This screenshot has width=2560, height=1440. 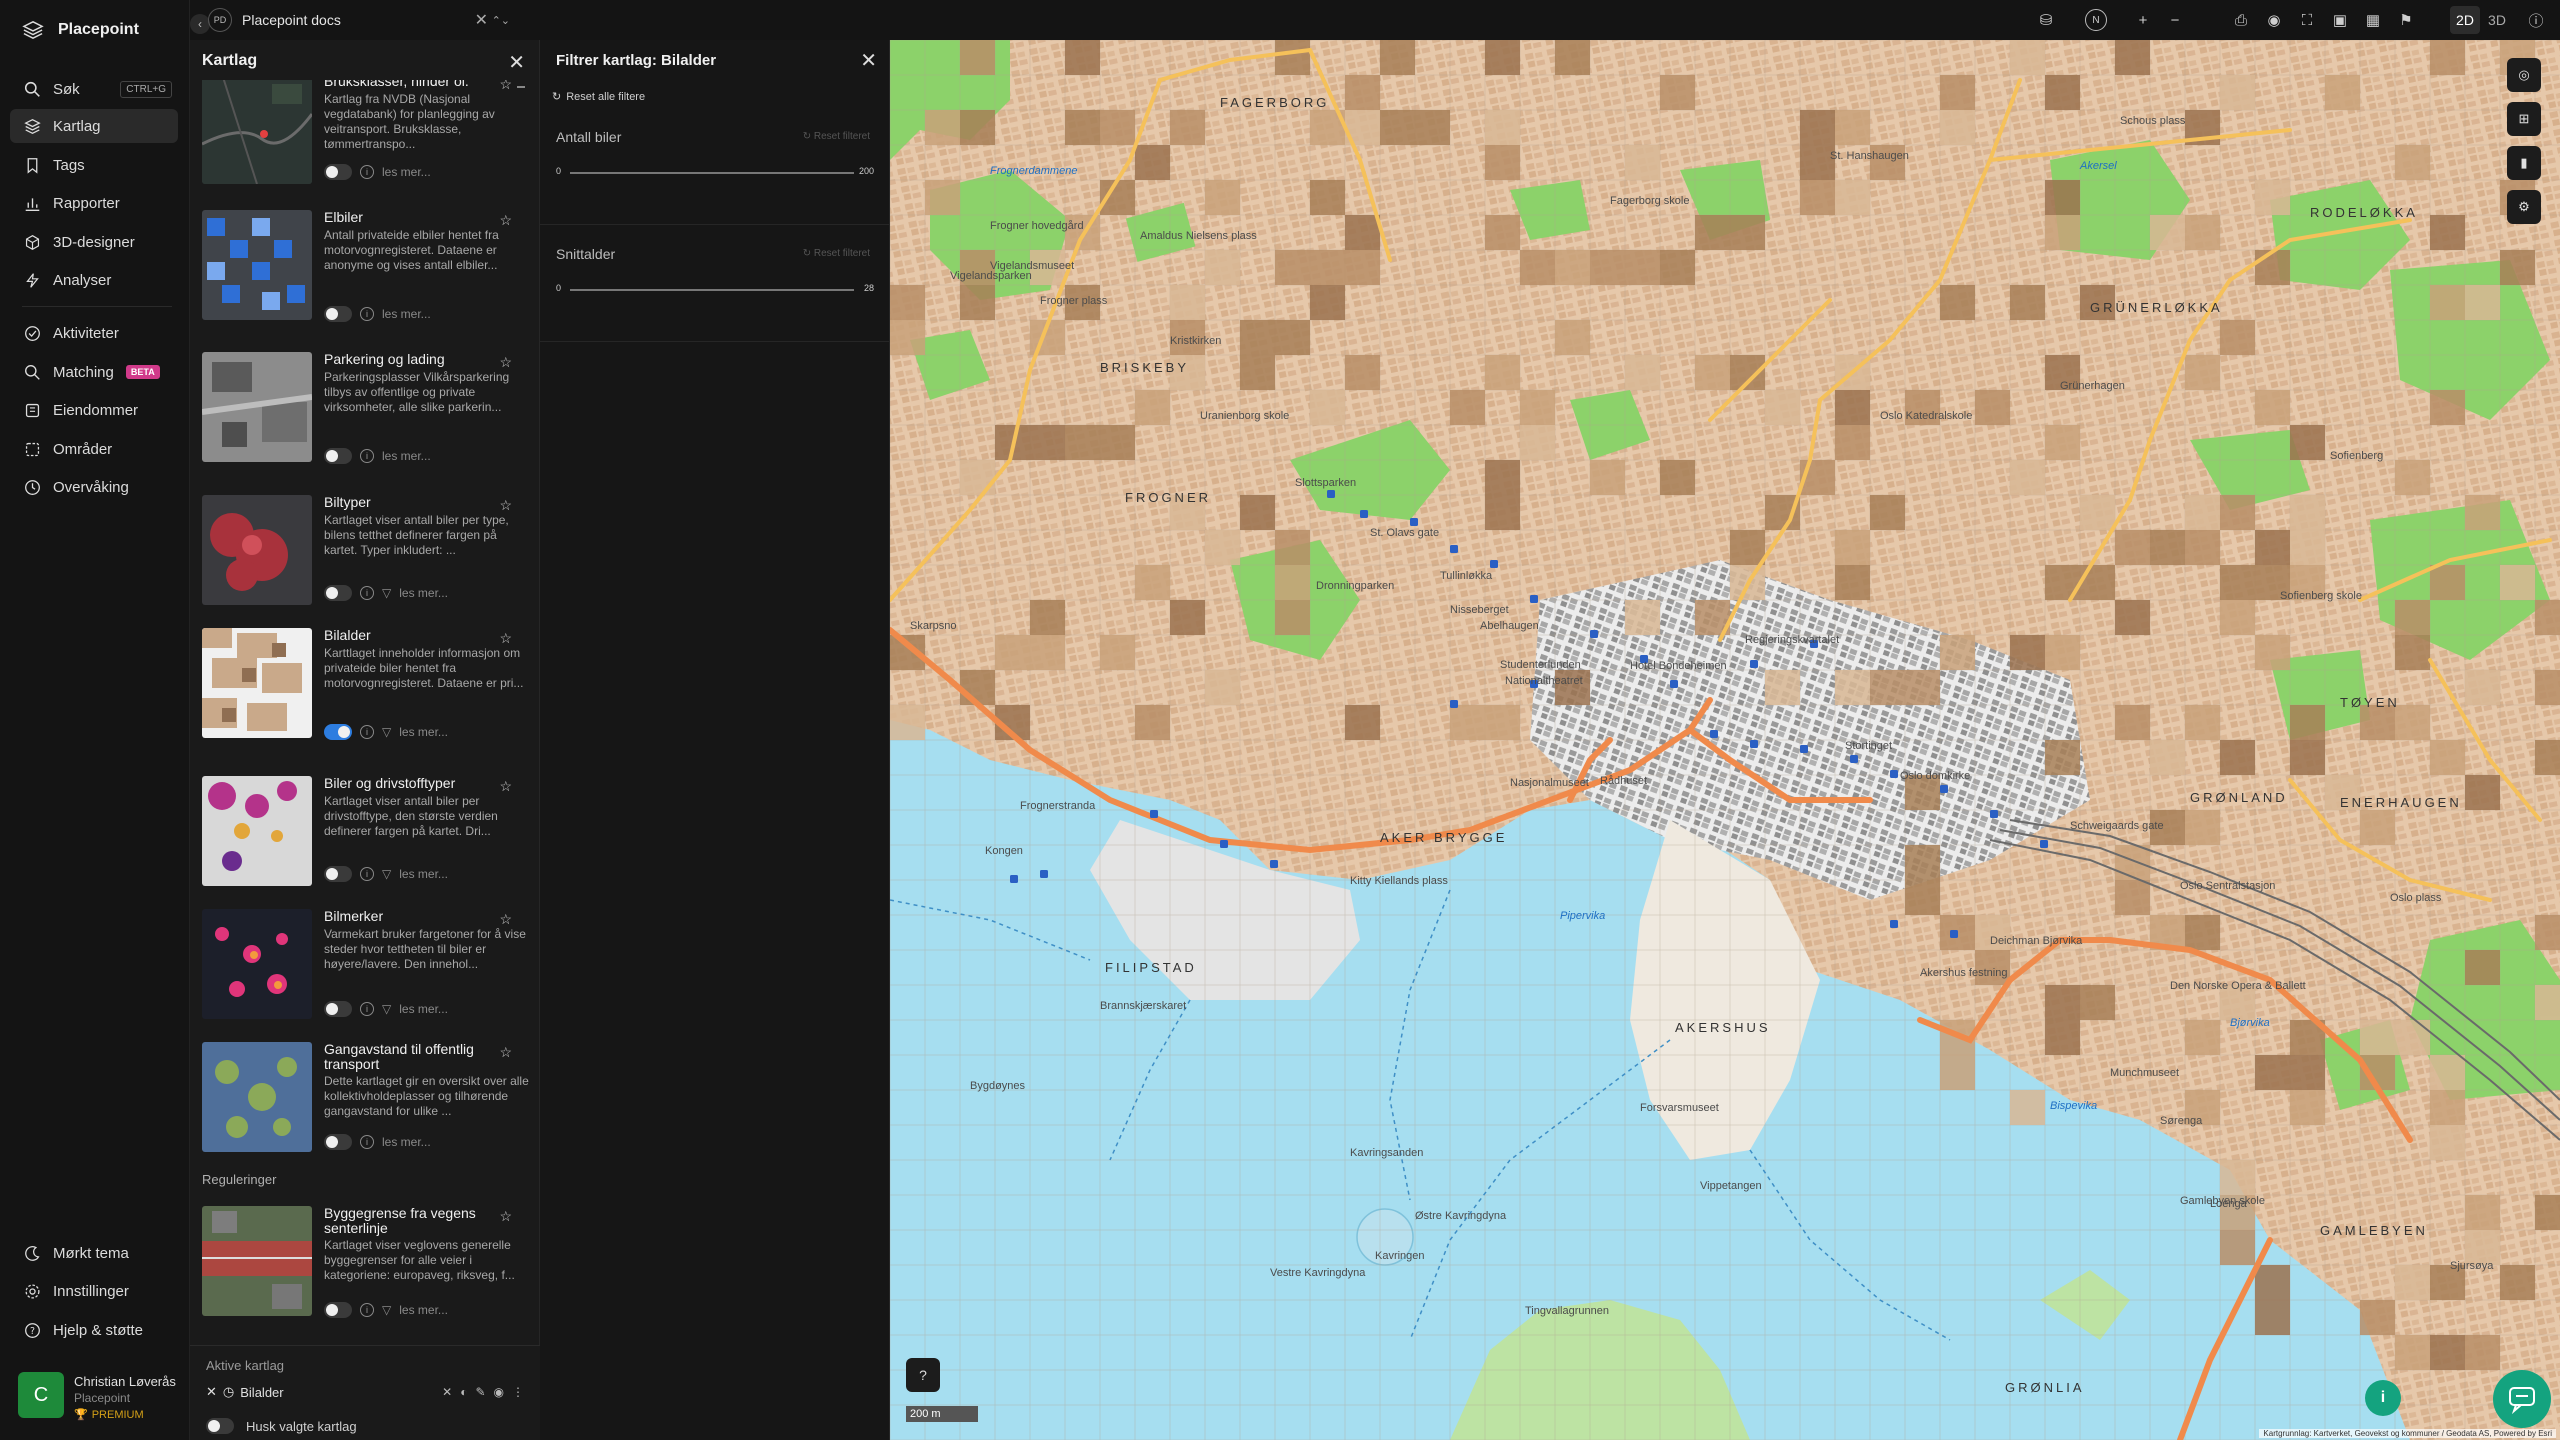 I want to click on zoom-in-button: +, so click(x=2143, y=20).